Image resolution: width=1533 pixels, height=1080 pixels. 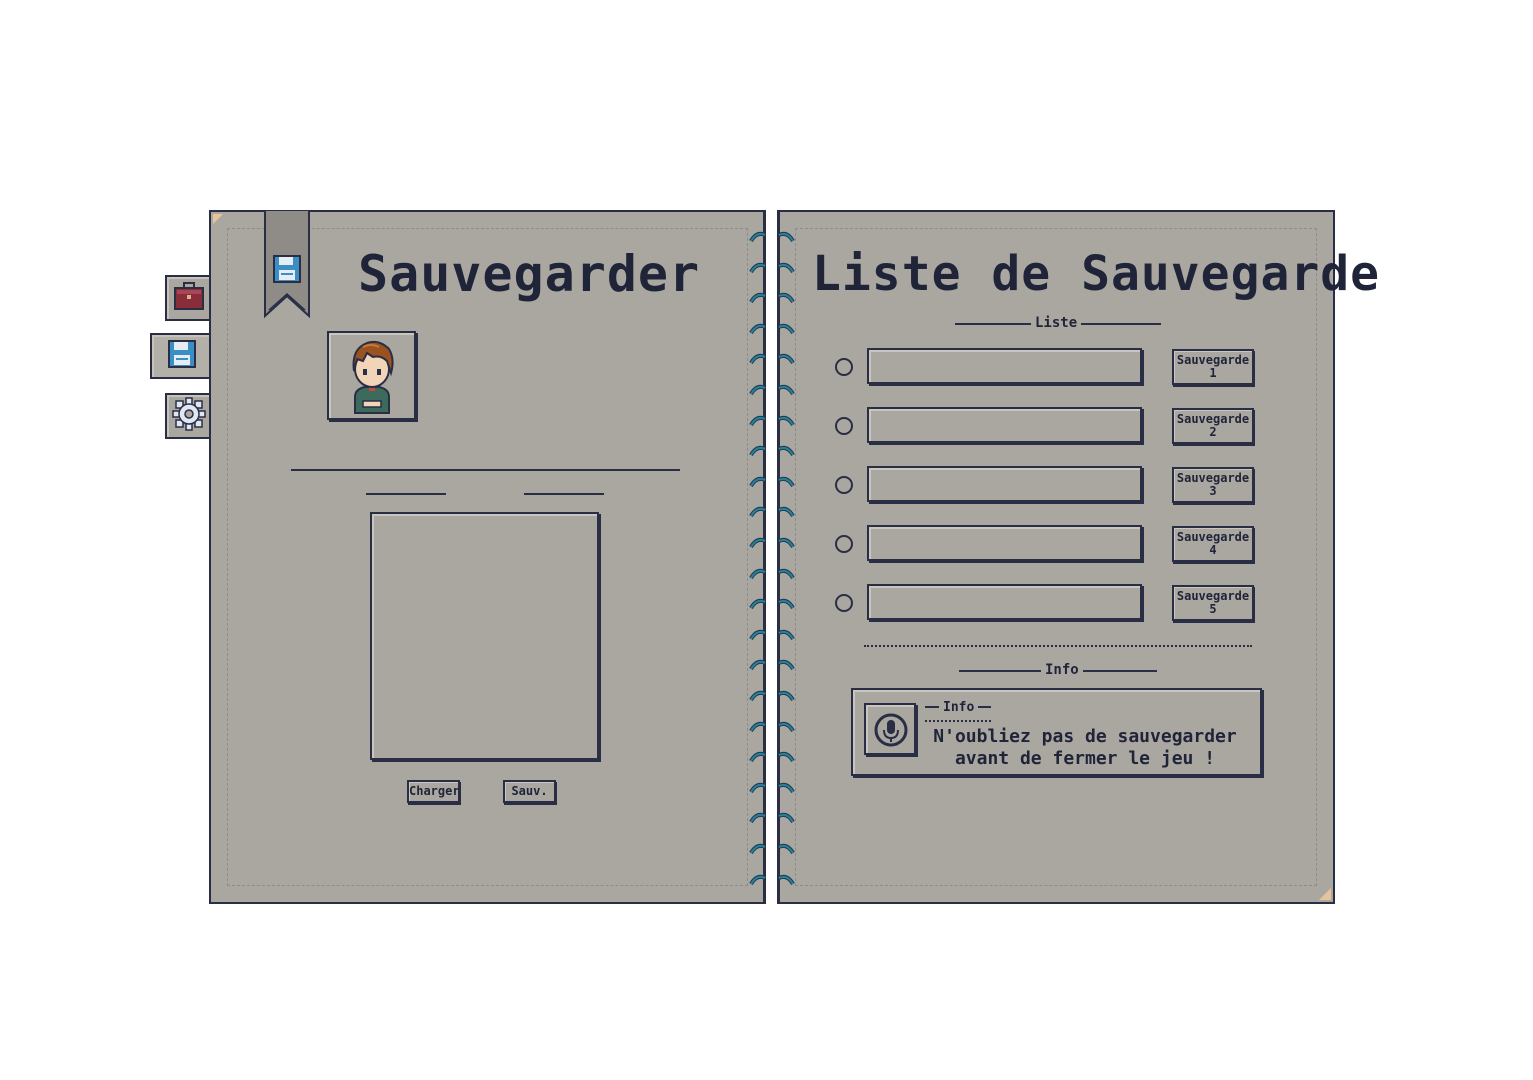 I want to click on character-portrait-frame, so click(x=371, y=375).